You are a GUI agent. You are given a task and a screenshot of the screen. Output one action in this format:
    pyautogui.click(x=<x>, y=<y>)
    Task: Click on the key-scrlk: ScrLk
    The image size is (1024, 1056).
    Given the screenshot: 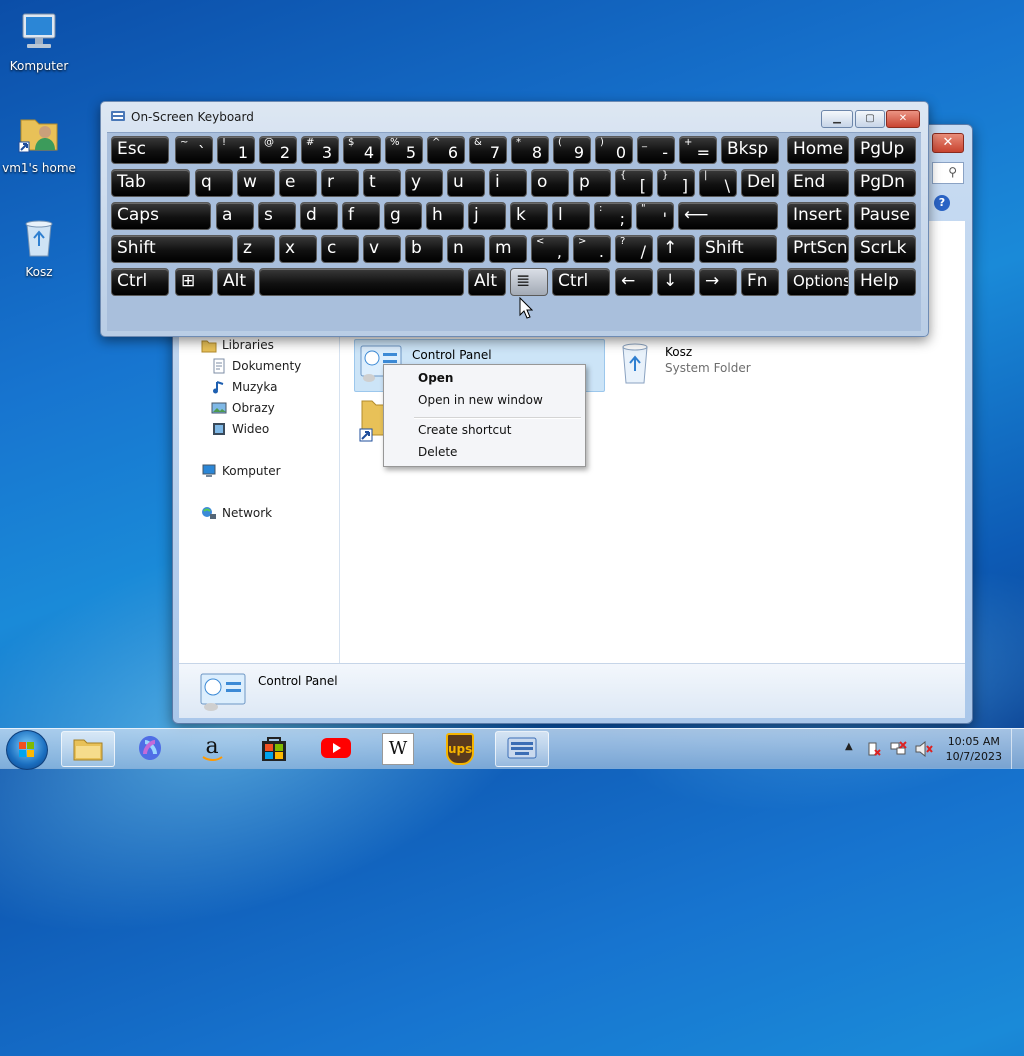 What is the action you would take?
    pyautogui.click(x=885, y=249)
    